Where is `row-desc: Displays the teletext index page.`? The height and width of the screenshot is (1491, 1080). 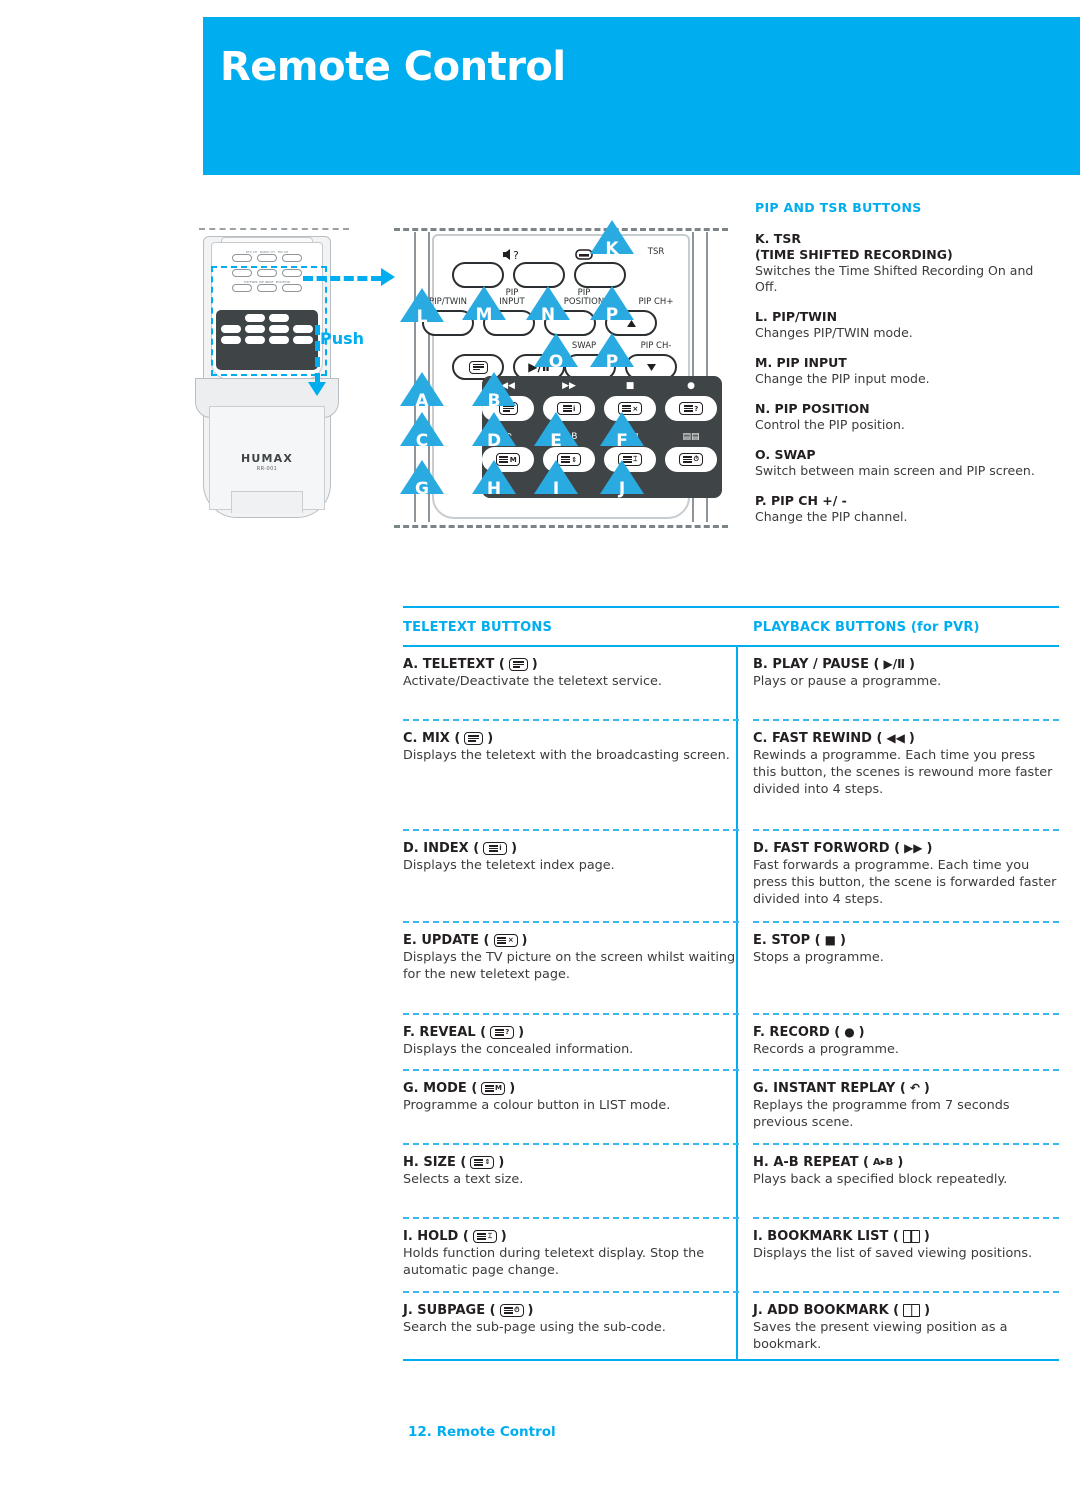 row-desc: Displays the teletext index page. is located at coordinates (509, 865).